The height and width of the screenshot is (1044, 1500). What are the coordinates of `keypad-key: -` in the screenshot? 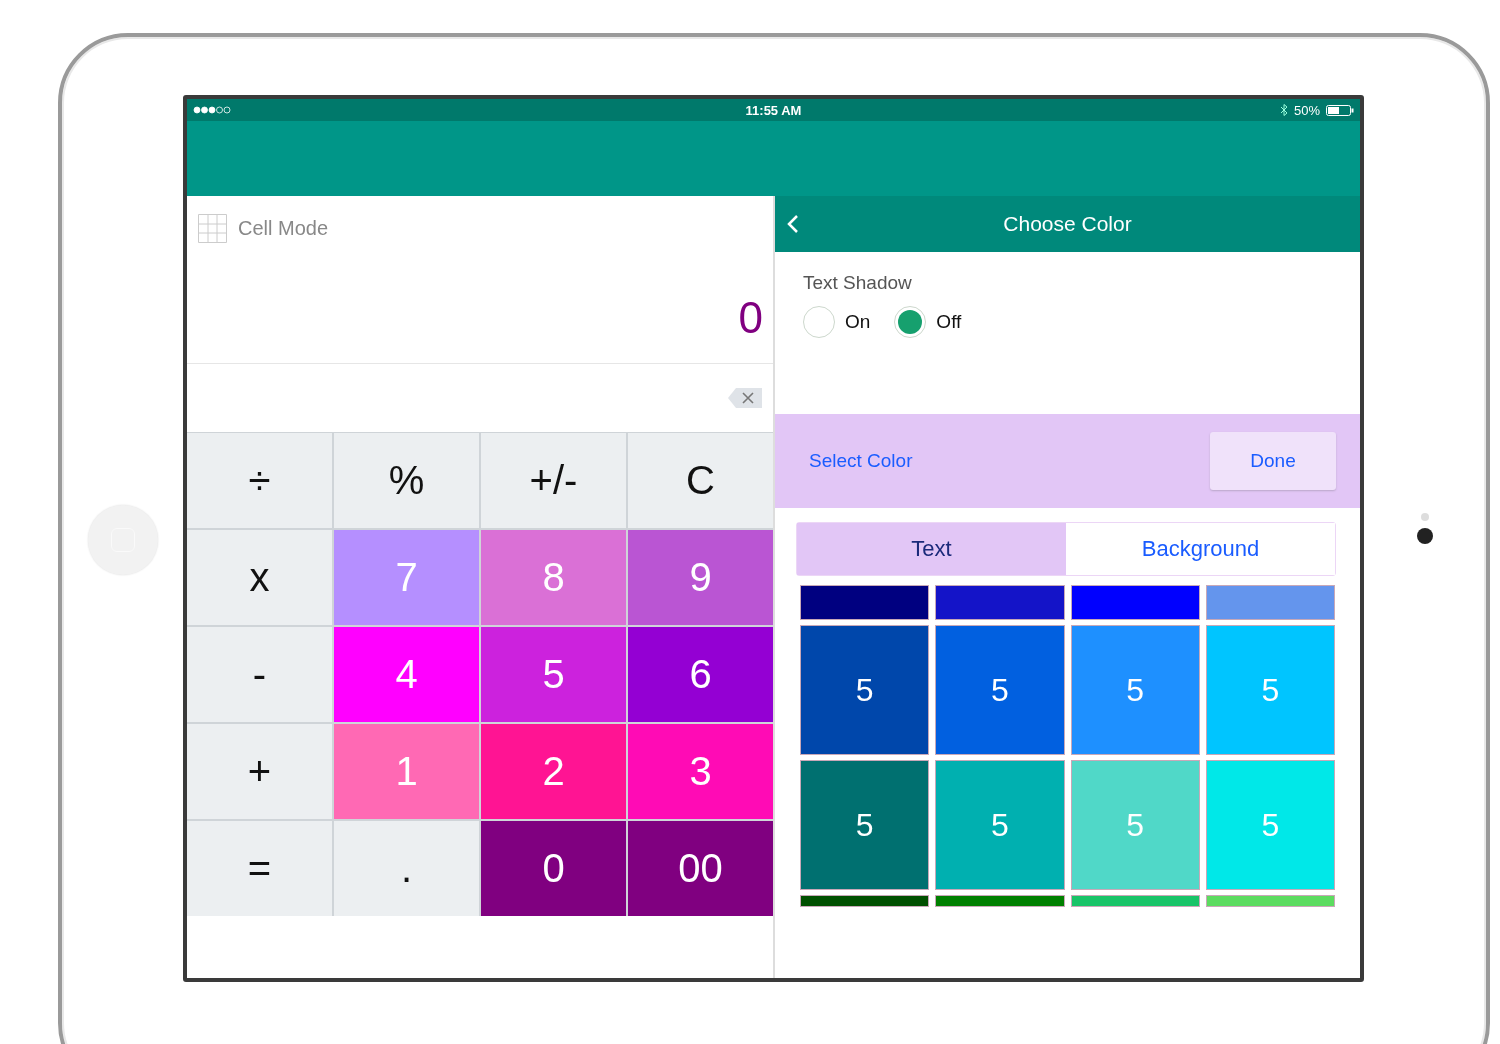 It's located at (259, 674).